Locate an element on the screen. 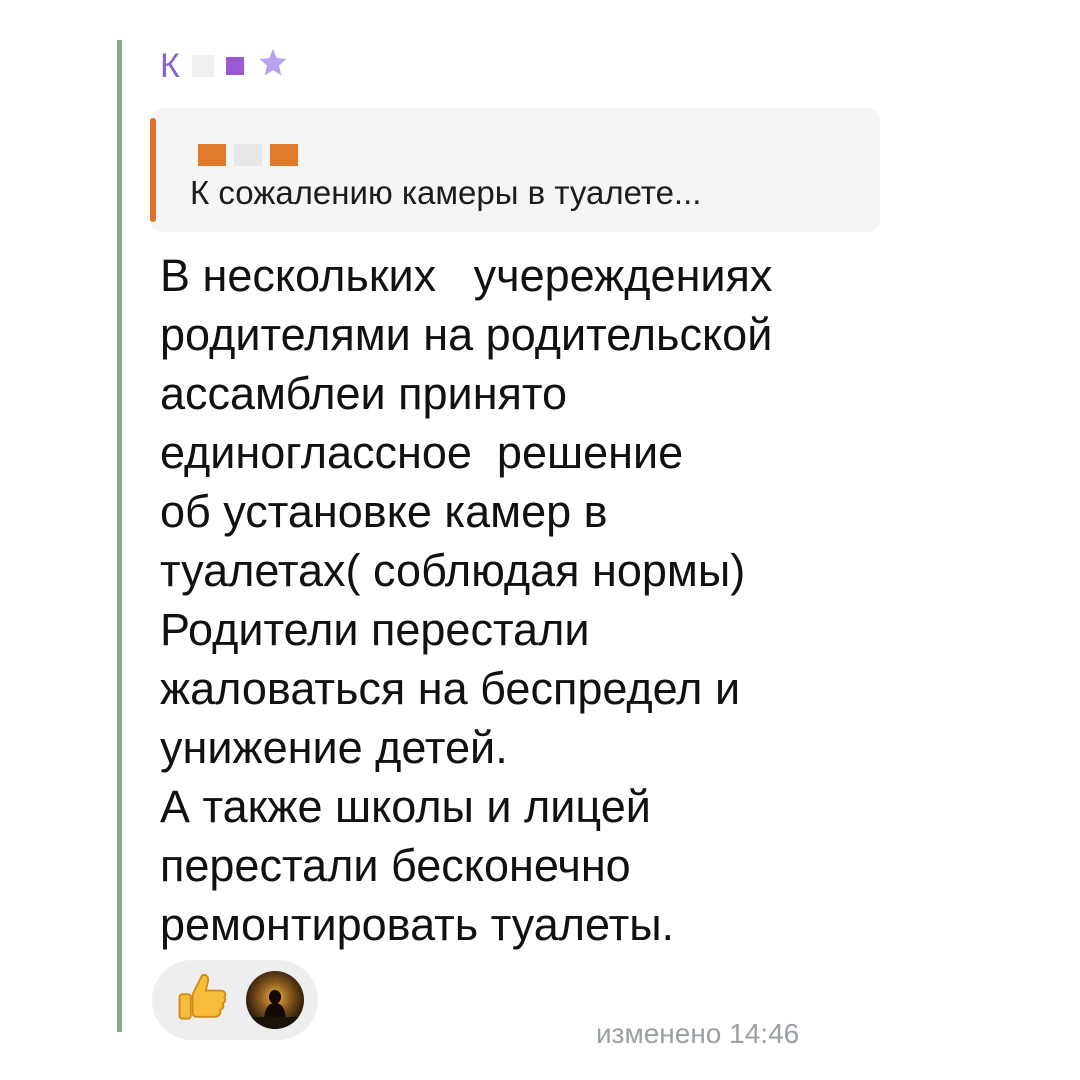 This screenshot has height=1080, width=1080. sender-name-redacted is located at coordinates (202, 65).